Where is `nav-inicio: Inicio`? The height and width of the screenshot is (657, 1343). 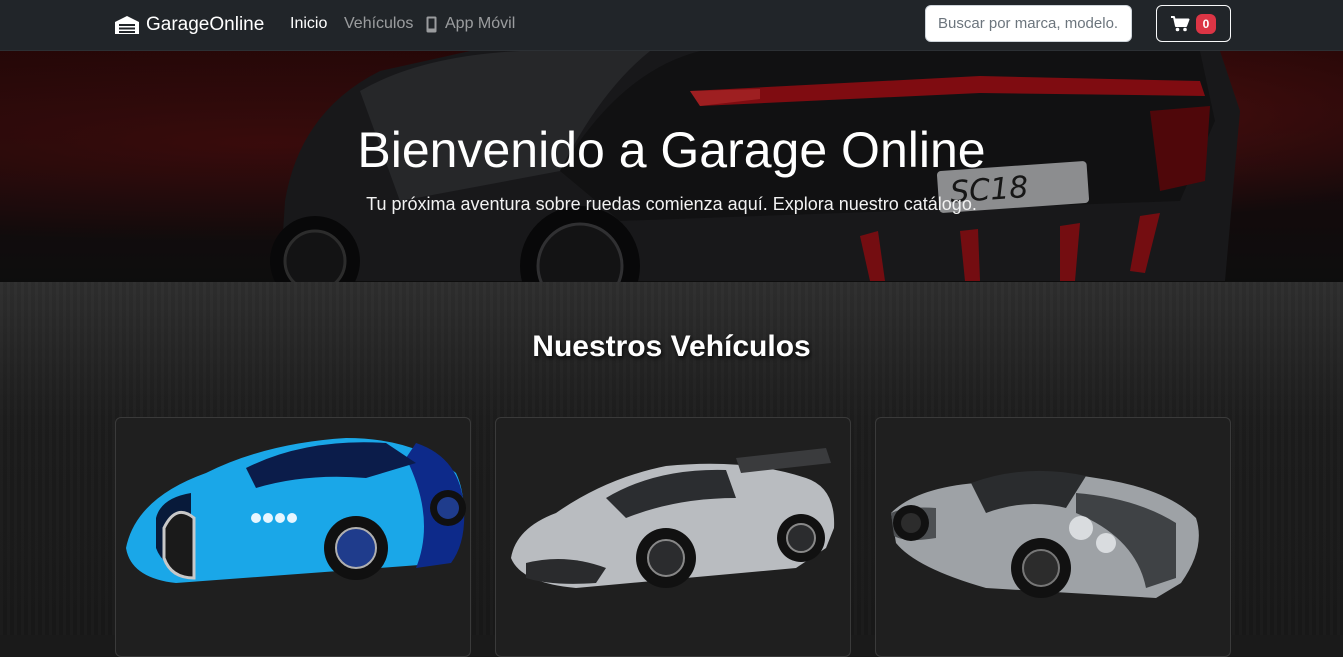
nav-inicio: Inicio is located at coordinates (308, 24).